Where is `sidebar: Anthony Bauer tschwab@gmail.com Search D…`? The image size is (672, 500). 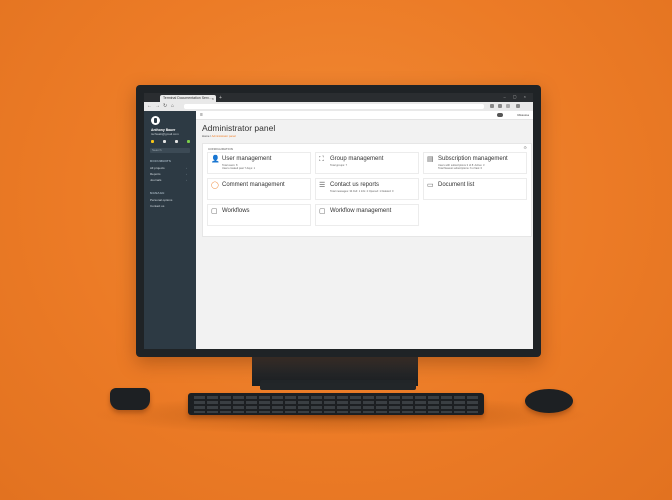 sidebar: Anthony Bauer tschwab@gmail.com Search D… is located at coordinates (170, 230).